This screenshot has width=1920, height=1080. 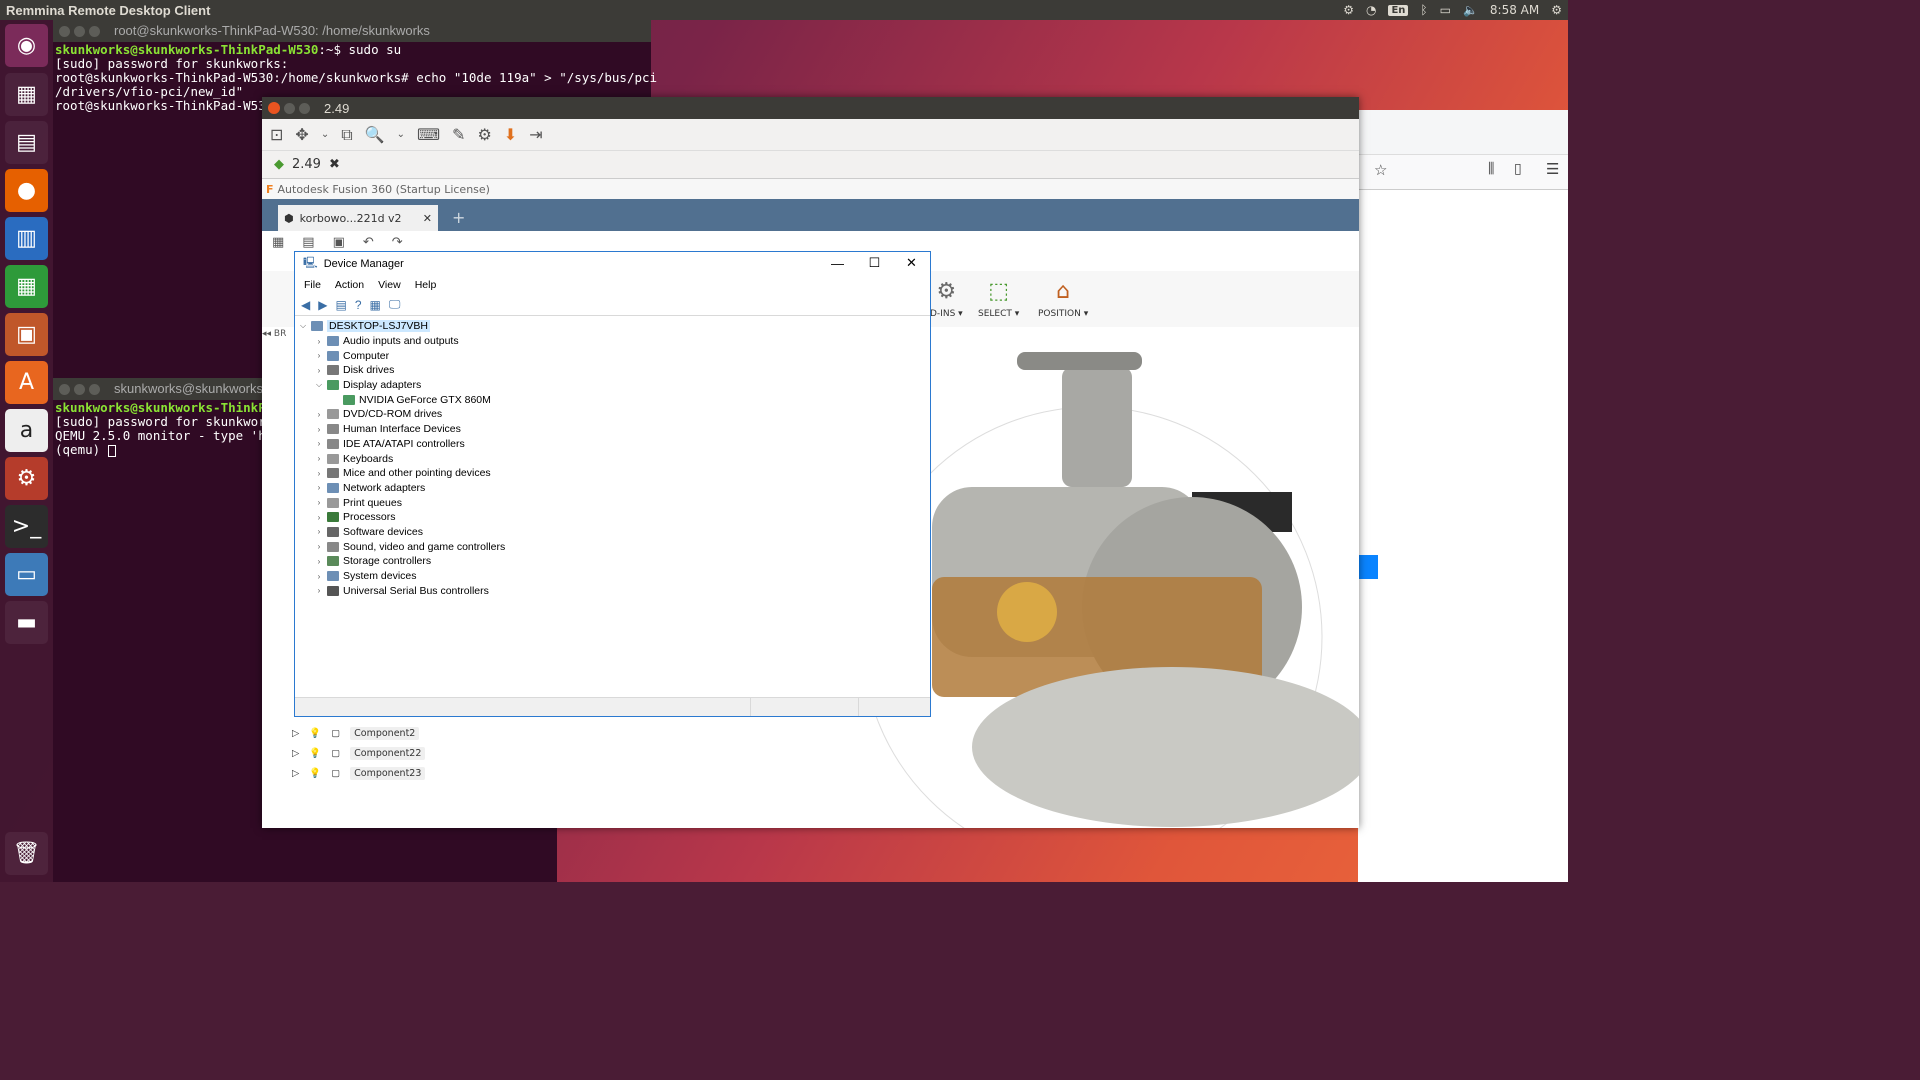 What do you see at coordinates (810, 108) in the screenshot?
I see `remmina-titlebar: 2.49` at bounding box center [810, 108].